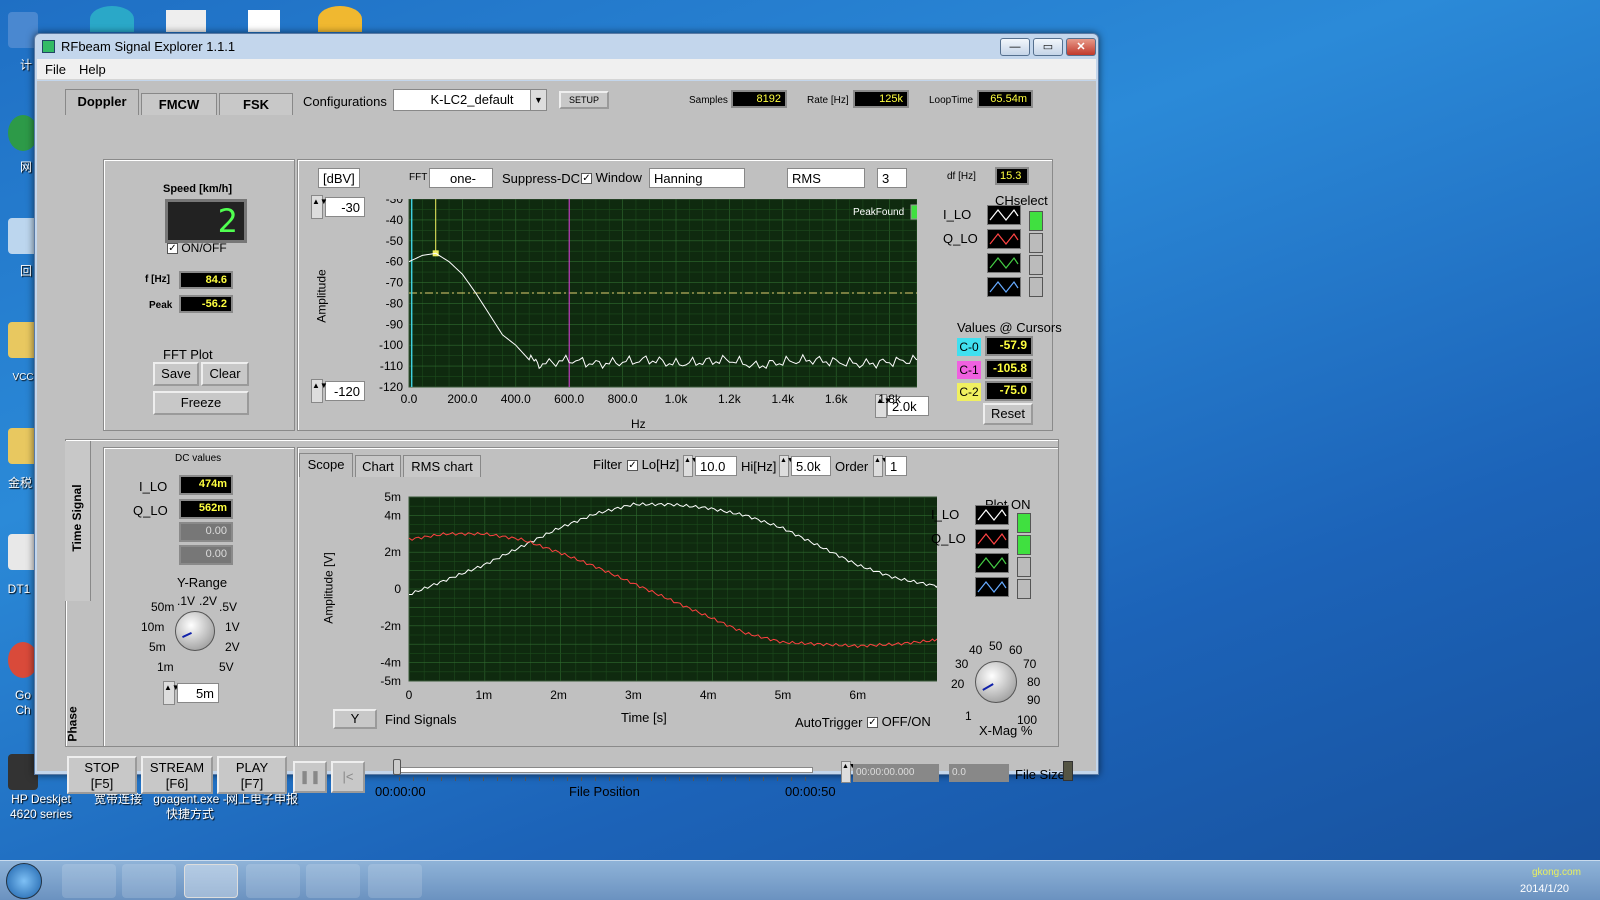 This screenshot has height=900, width=1600. I want to click on cursor-c0-value: -57.9, so click(1009, 346).